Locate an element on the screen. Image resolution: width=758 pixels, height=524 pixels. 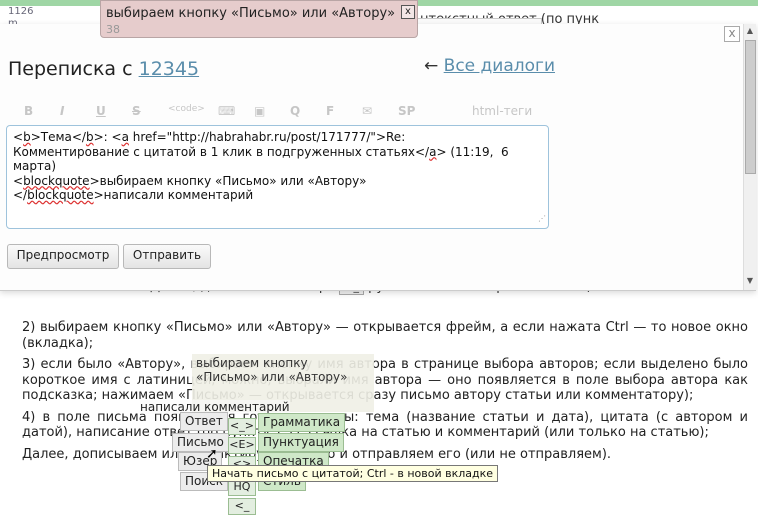
format-toolbar: B I U S <code> ⌨ ▣ Q F ✉ SP is located at coordinates (229, 112).